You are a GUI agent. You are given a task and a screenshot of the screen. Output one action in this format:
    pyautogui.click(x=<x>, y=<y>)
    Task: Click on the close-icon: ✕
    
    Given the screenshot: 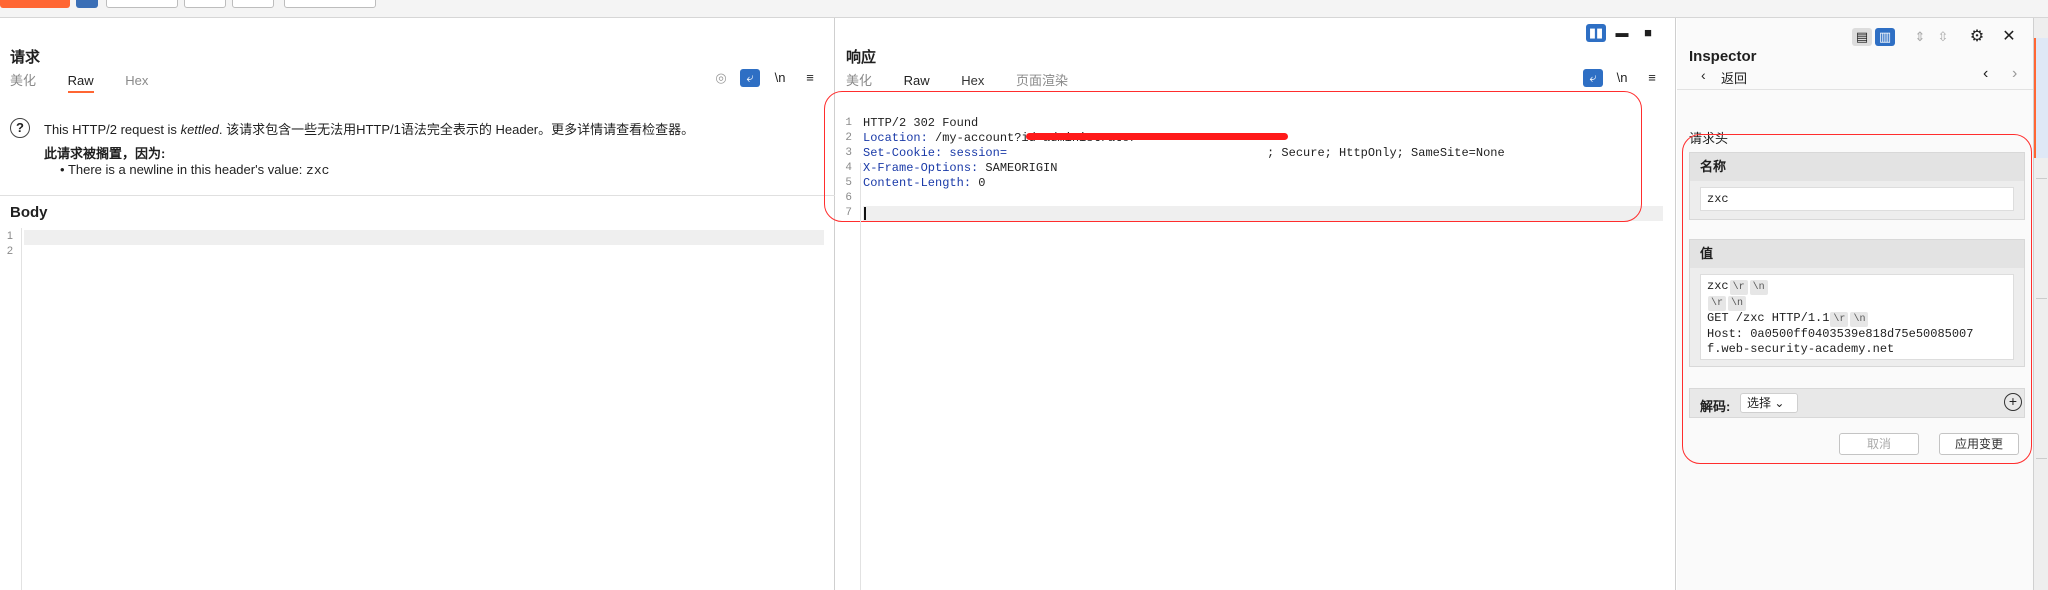 What is the action you would take?
    pyautogui.click(x=2009, y=37)
    